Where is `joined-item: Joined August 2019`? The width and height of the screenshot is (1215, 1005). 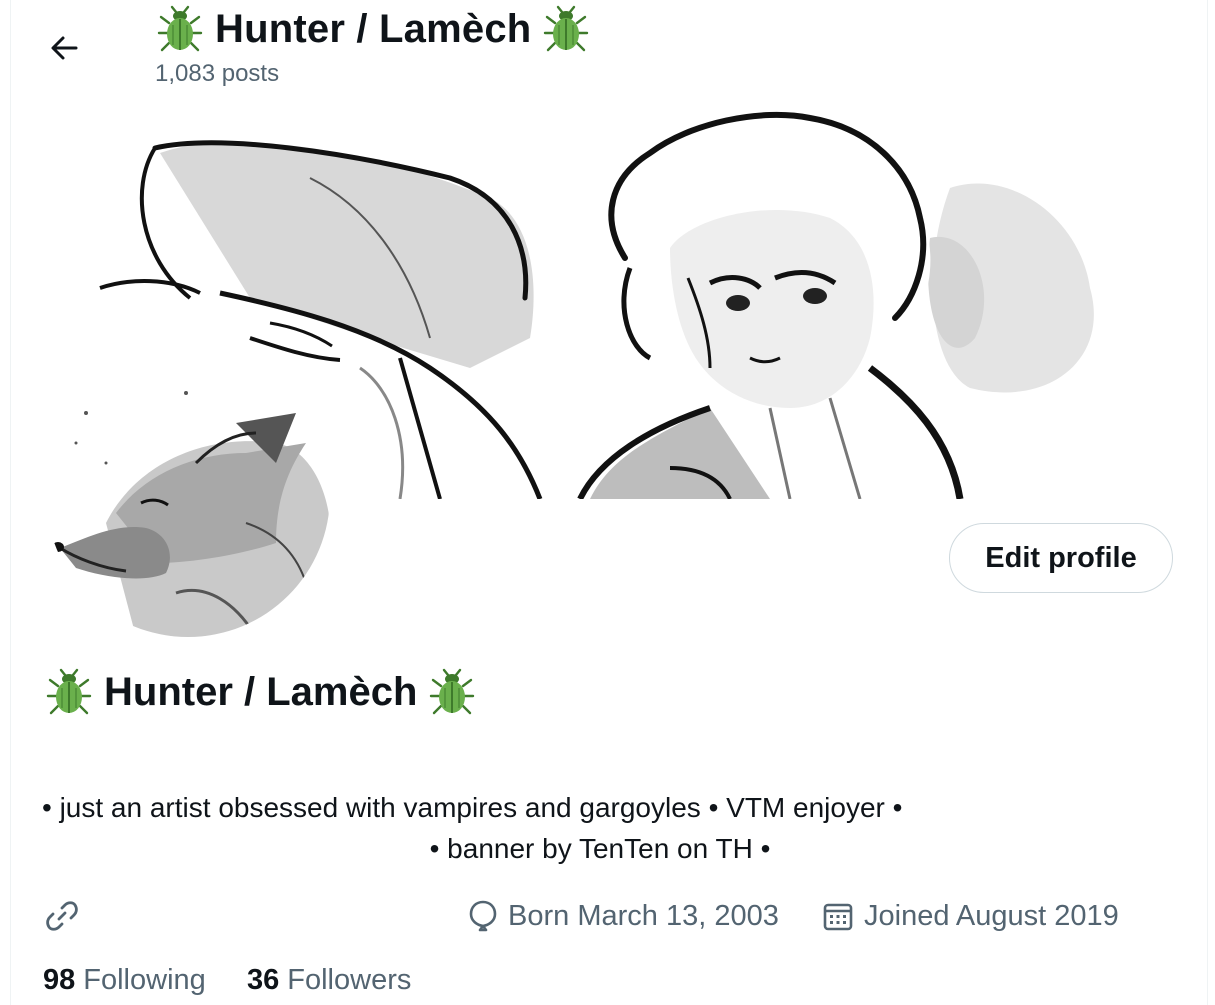 joined-item: Joined August 2019 is located at coordinates (970, 916).